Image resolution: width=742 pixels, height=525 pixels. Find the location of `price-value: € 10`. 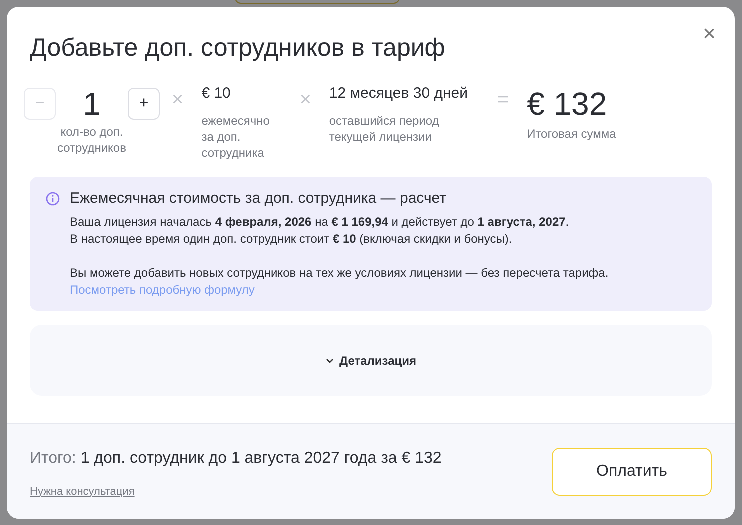

price-value: € 10 is located at coordinates (217, 94).